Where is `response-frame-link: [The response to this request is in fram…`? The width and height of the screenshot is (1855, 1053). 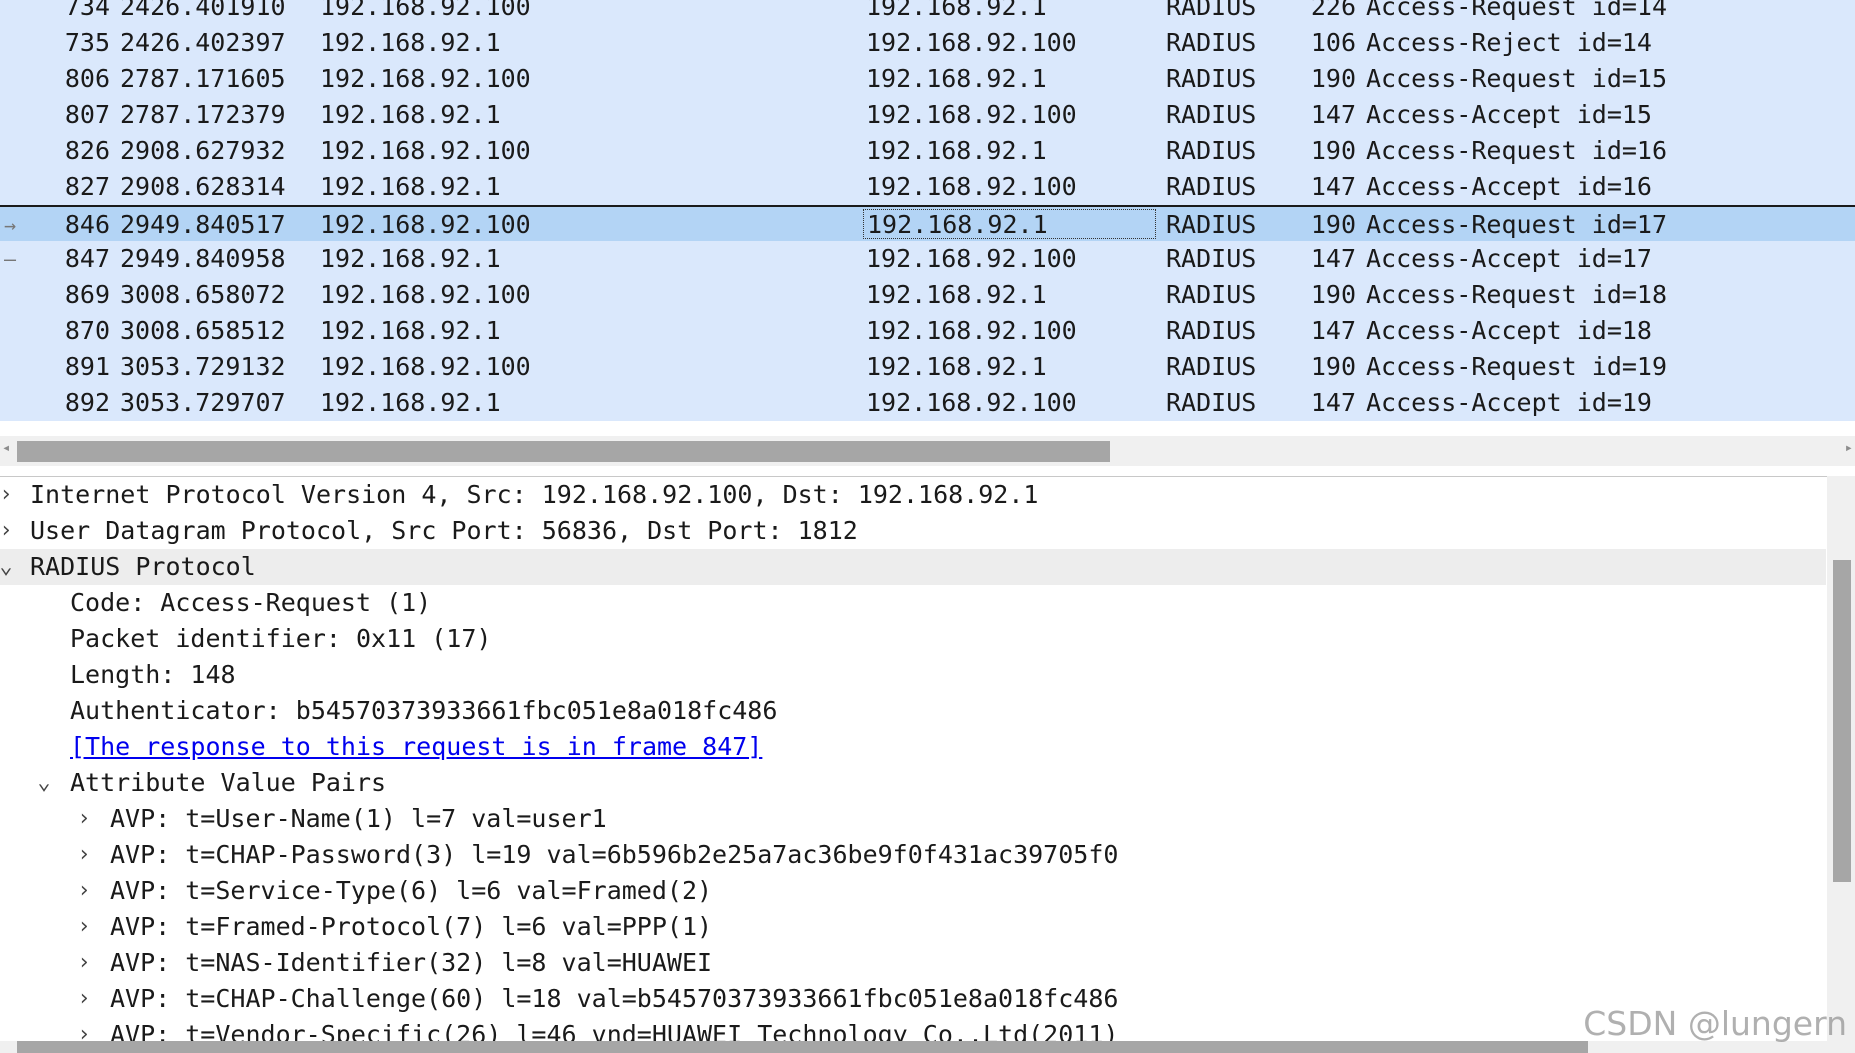 response-frame-link: [The response to this request is in fram… is located at coordinates (416, 747).